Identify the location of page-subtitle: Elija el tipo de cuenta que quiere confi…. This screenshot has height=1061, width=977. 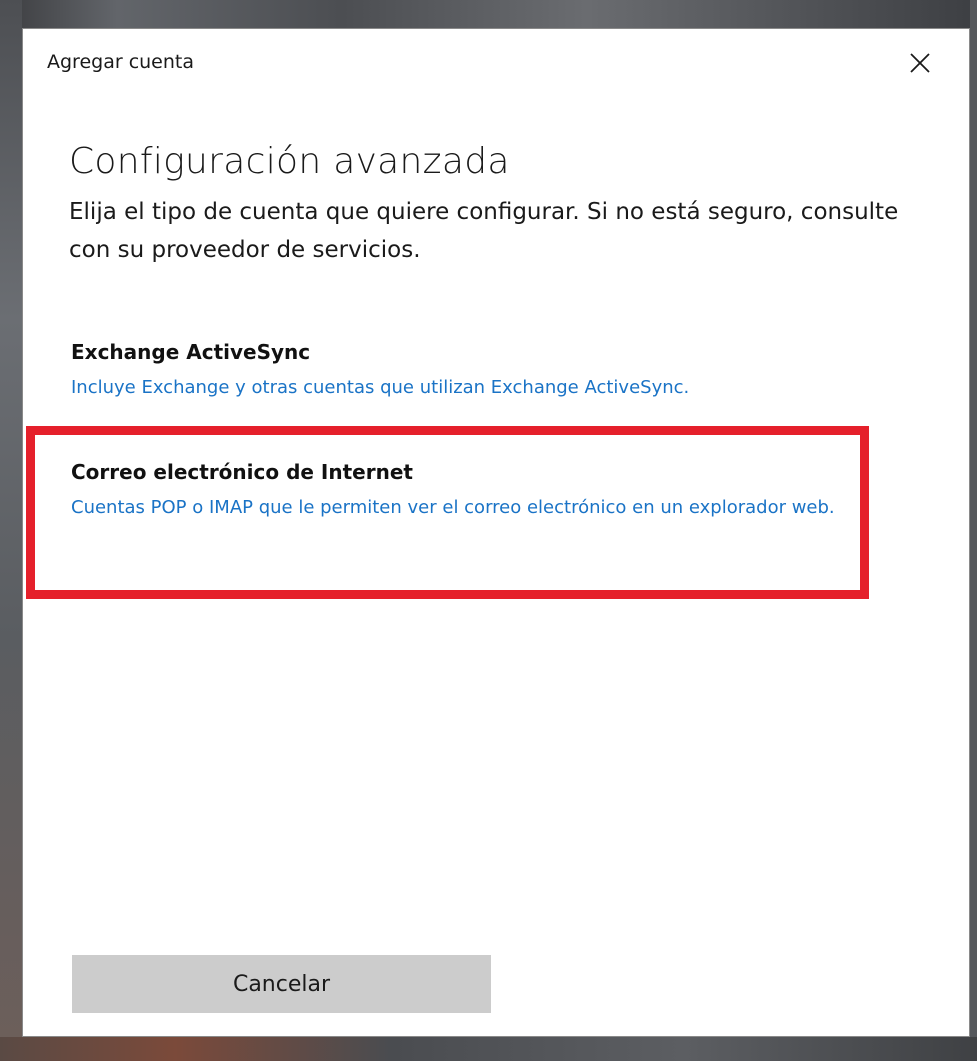
(484, 231).